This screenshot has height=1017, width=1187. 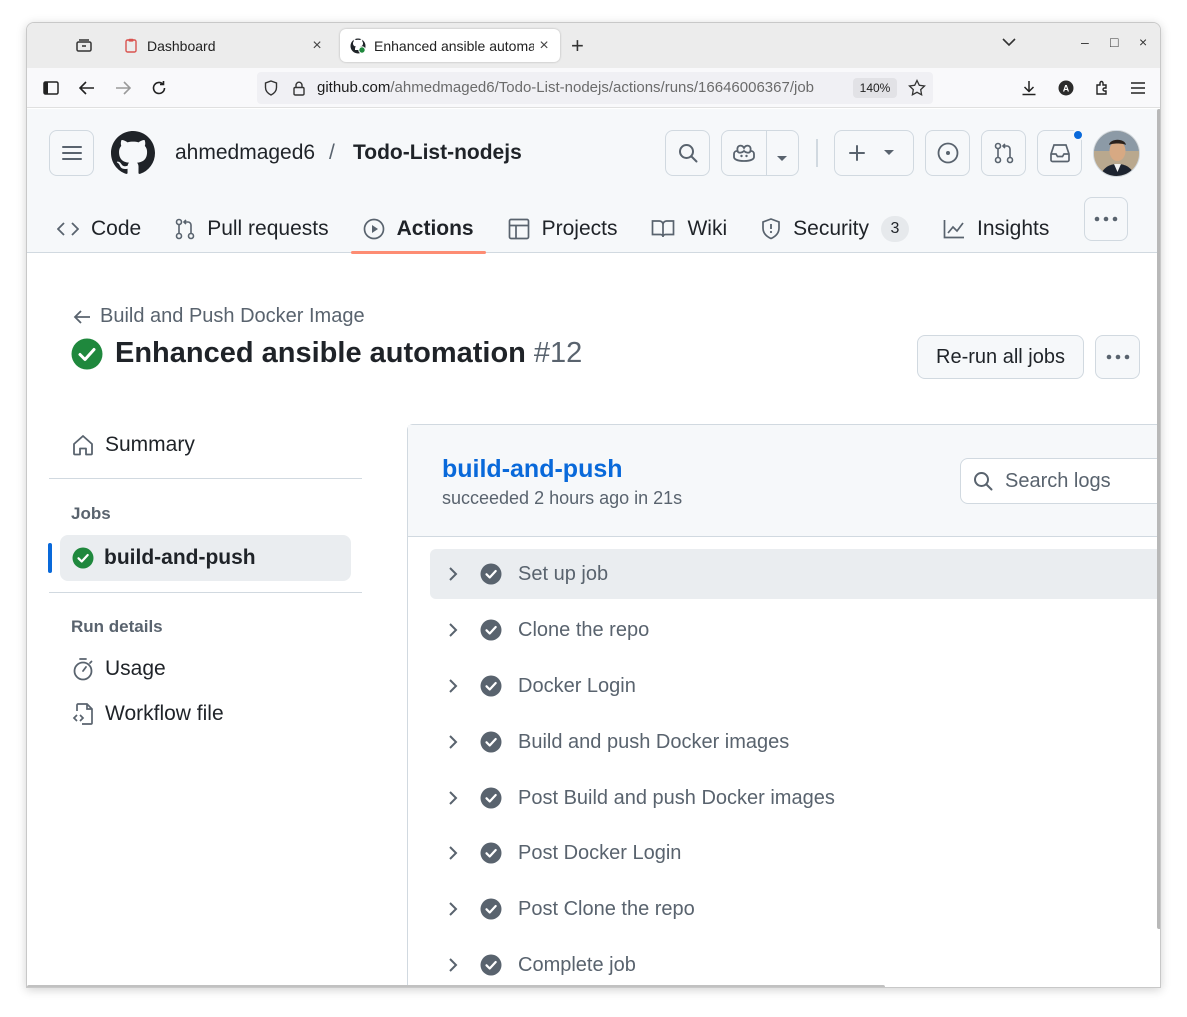 What do you see at coordinates (577, 964) in the screenshot?
I see `step-label: Complete job` at bounding box center [577, 964].